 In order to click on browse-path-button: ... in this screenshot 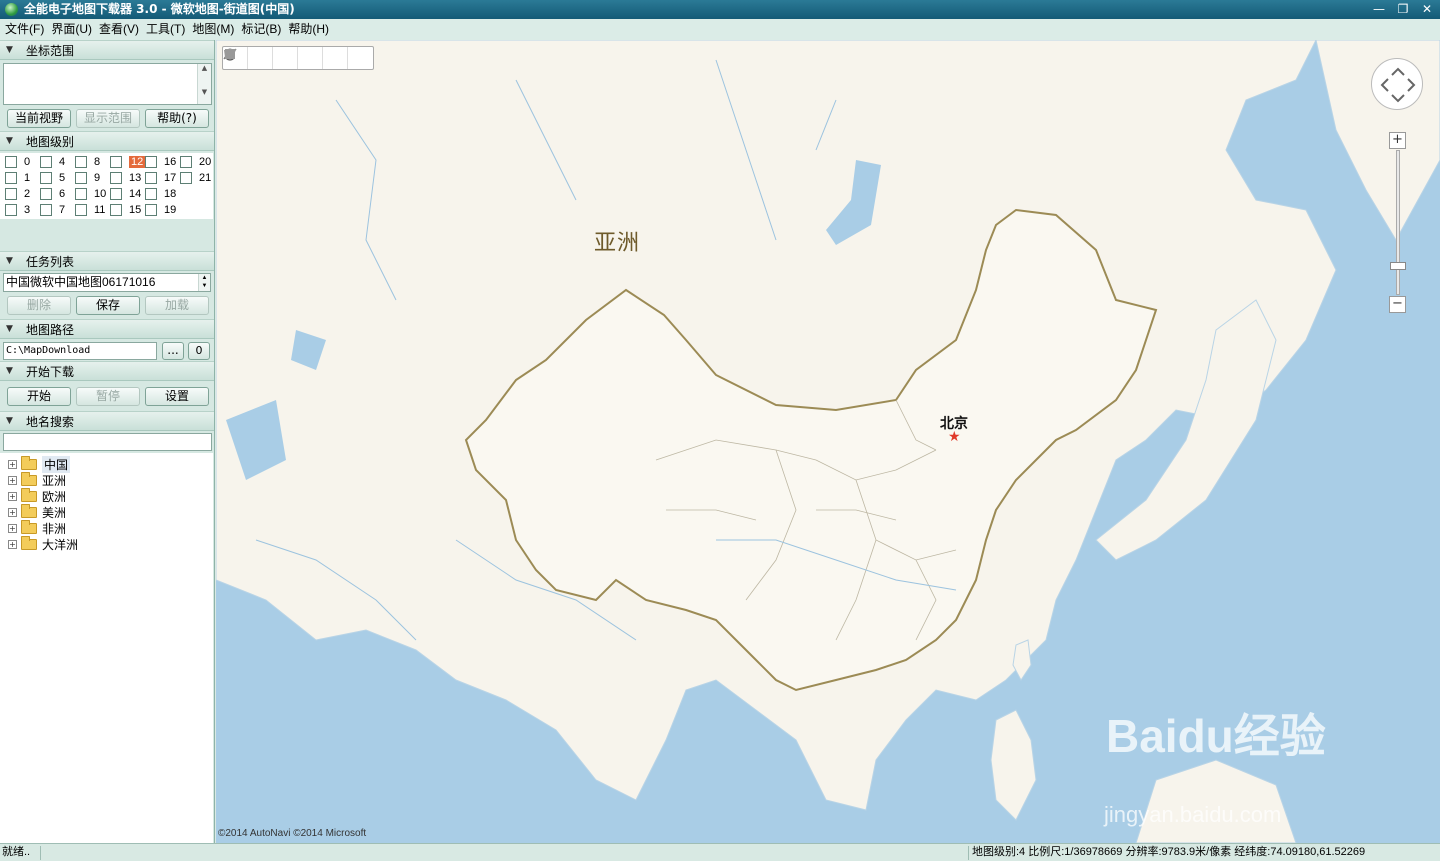, I will do `click(173, 351)`.